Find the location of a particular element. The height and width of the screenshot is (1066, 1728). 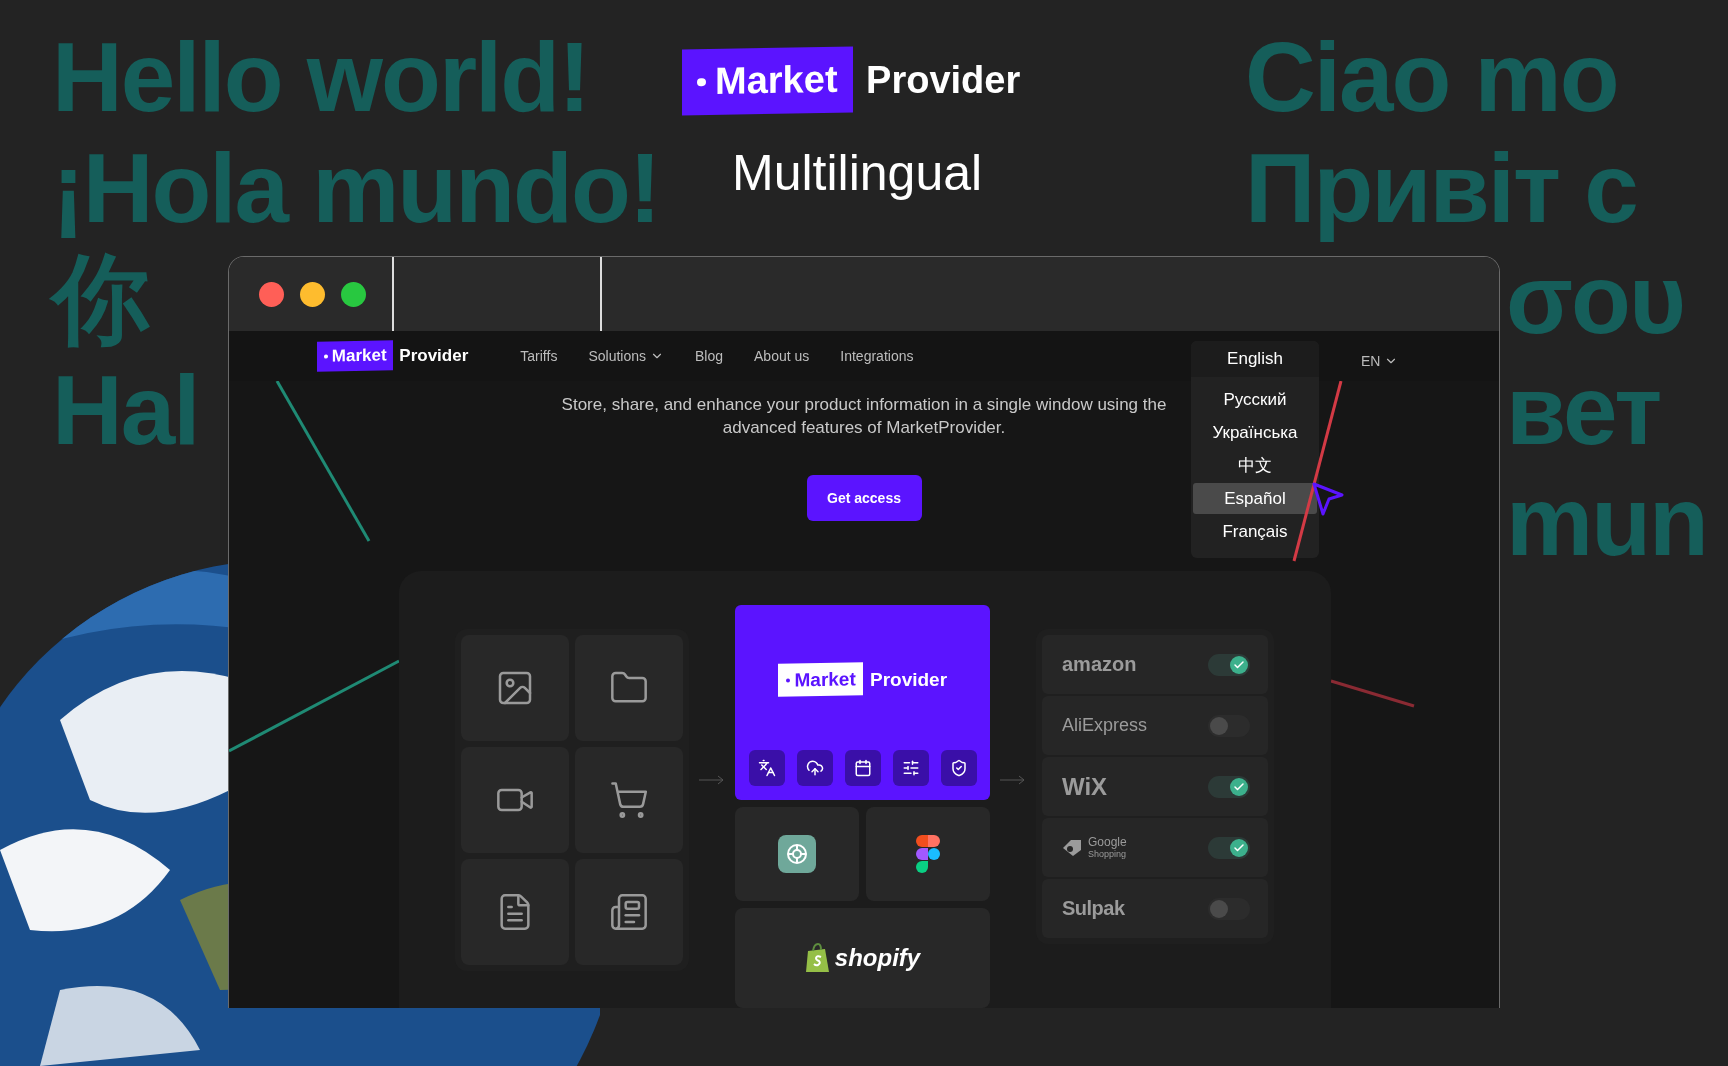

integration-logo: Google is located at coordinates (1107, 841).